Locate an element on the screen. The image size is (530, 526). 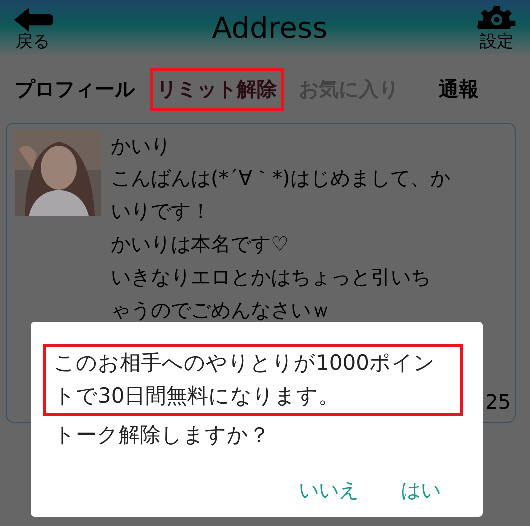
tab: 通報 is located at coordinates (459, 89).